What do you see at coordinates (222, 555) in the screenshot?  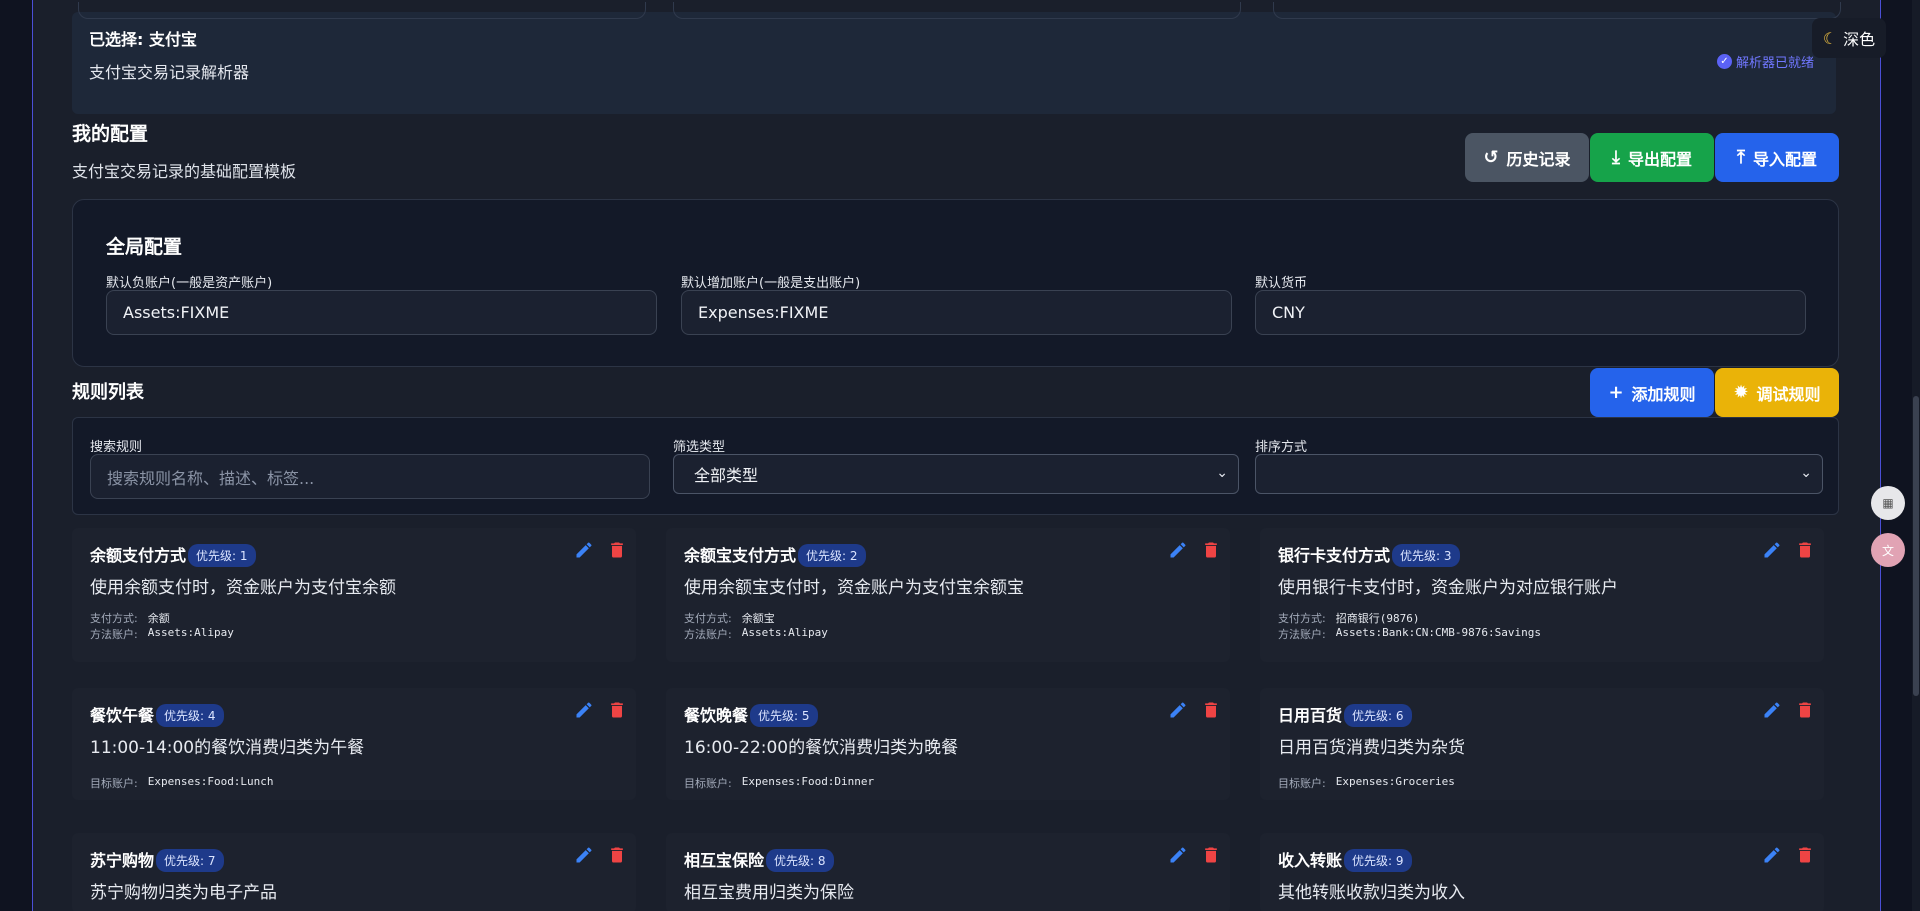 I see `priority-badge: 优先级: 1` at bounding box center [222, 555].